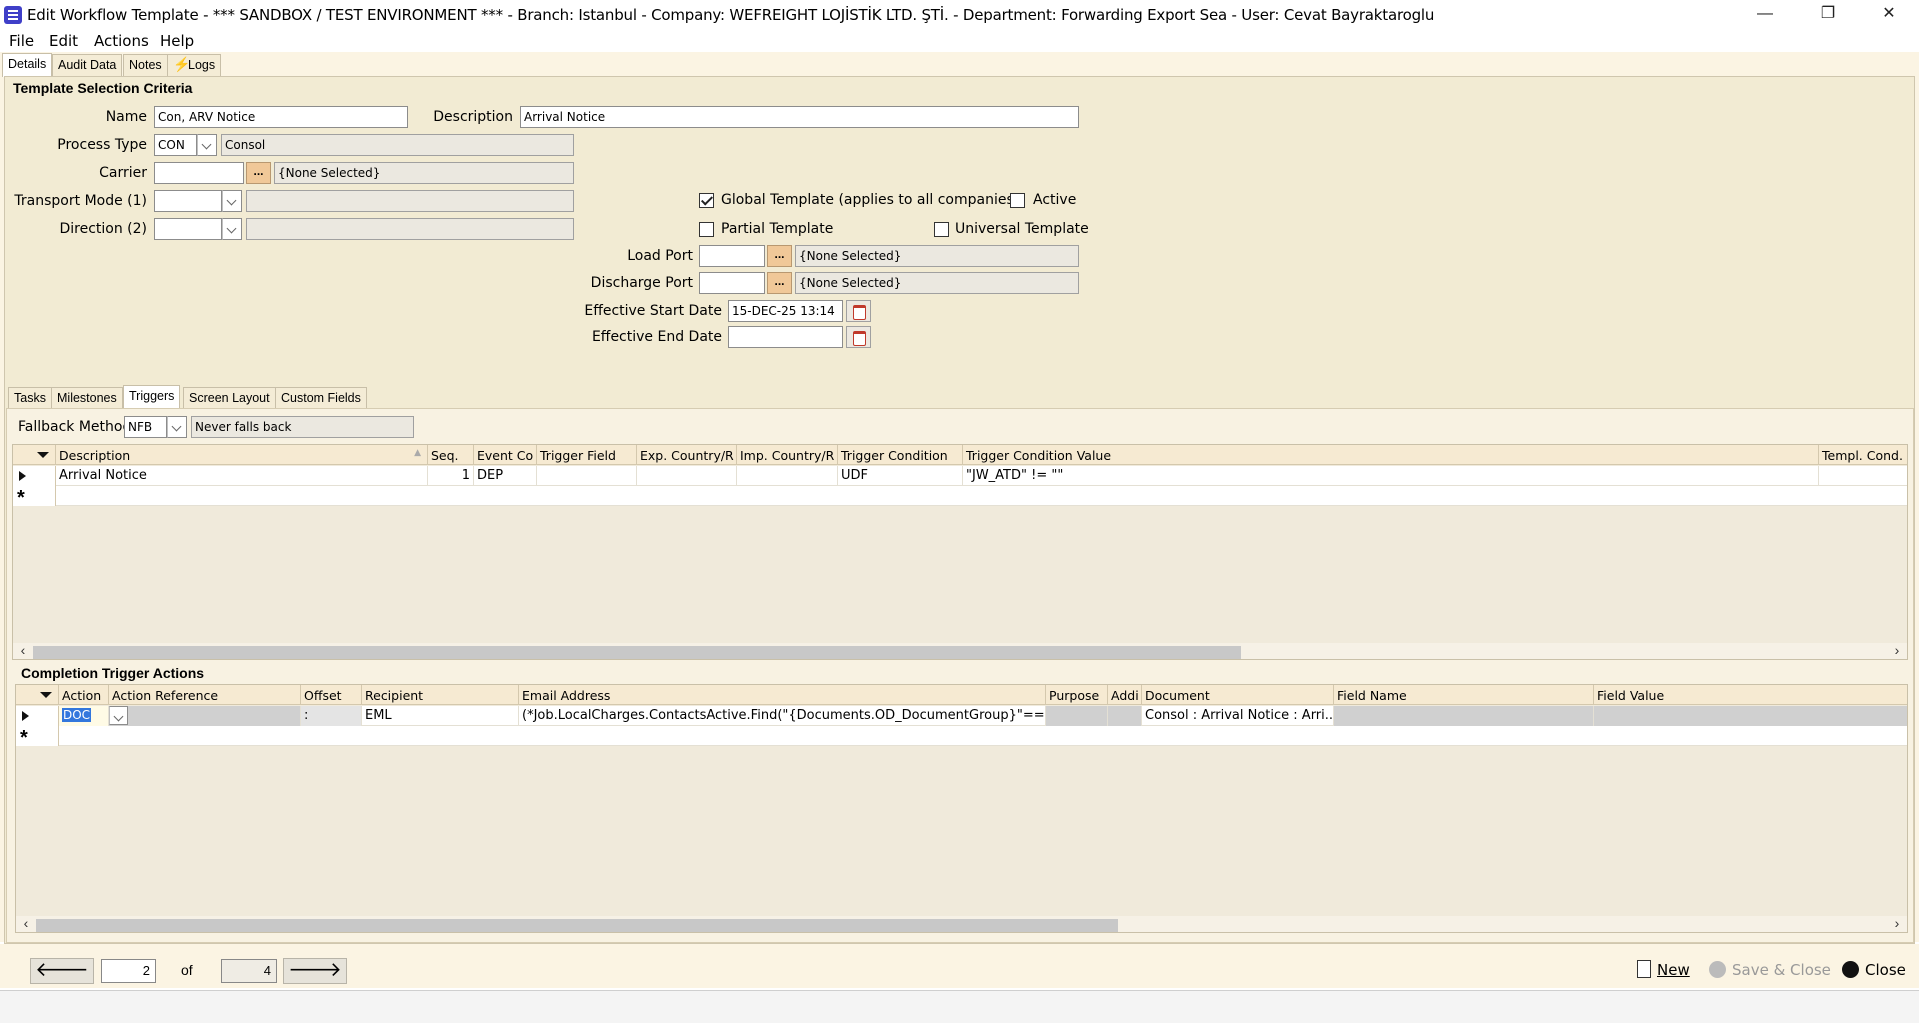 Image resolution: width=1919 pixels, height=1023 pixels. What do you see at coordinates (1077, 716) in the screenshot?
I see `cell-purpose` at bounding box center [1077, 716].